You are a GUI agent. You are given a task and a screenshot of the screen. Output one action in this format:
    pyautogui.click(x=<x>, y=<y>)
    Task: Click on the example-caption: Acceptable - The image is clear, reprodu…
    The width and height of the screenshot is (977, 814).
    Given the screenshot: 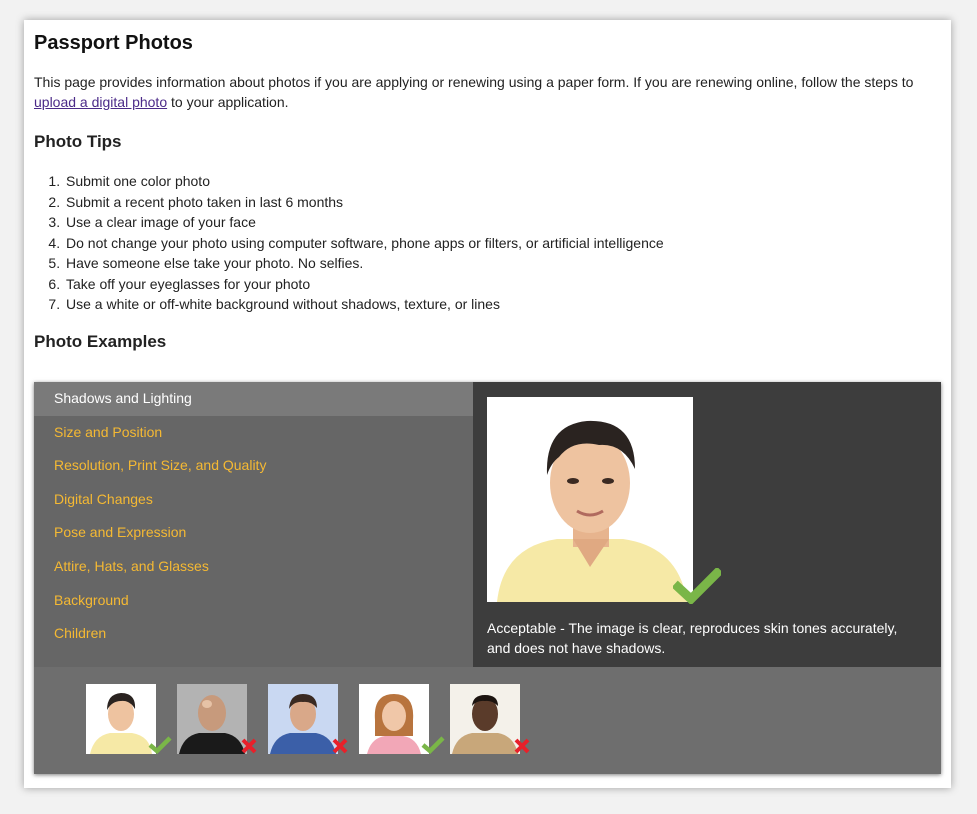 What is the action you would take?
    pyautogui.click(x=692, y=638)
    